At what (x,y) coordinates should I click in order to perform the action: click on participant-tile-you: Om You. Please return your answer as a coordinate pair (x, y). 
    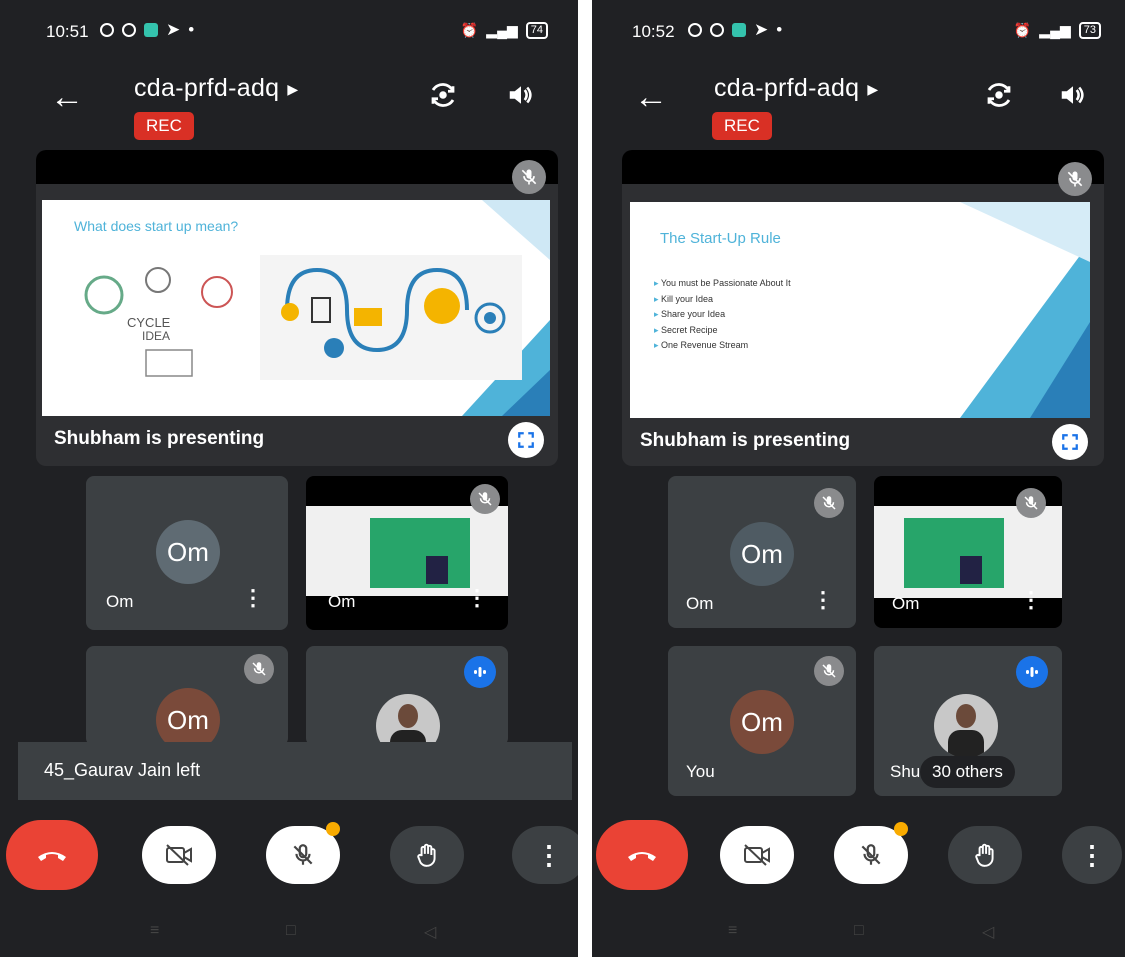
    Looking at the image, I should click on (762, 721).